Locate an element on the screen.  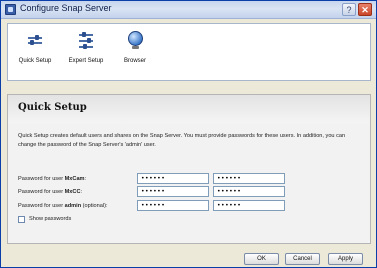
expert-setup-tool: Expert Setup is located at coordinates (86, 47).